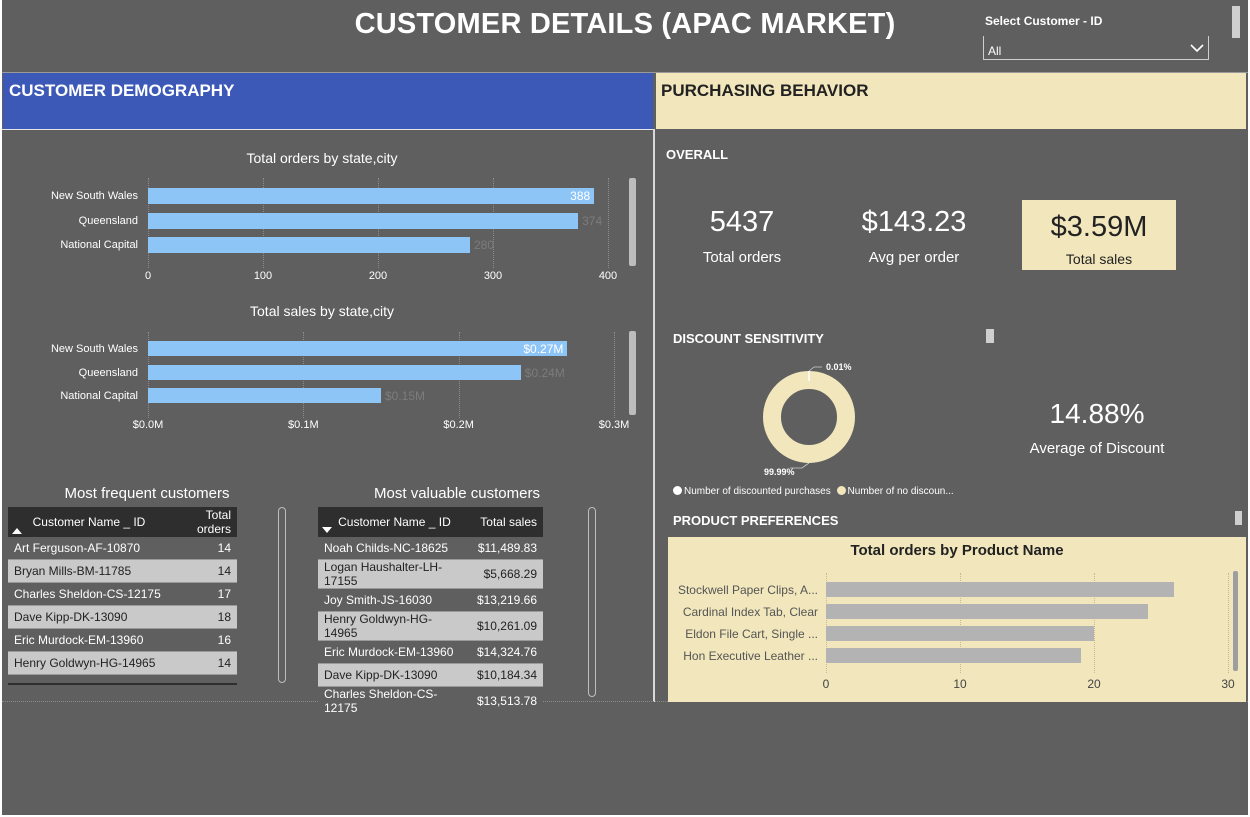  I want to click on product-chart-scrollbar, so click(1235, 621).